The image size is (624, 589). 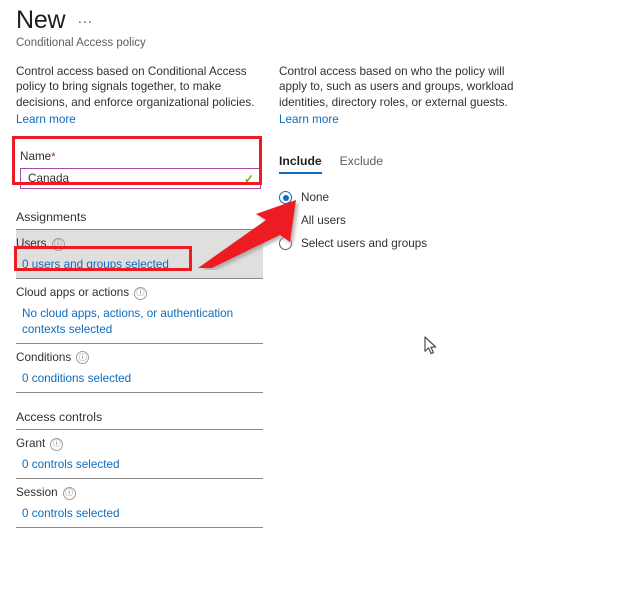 What do you see at coordinates (41, 20) in the screenshot?
I see `page-title: New` at bounding box center [41, 20].